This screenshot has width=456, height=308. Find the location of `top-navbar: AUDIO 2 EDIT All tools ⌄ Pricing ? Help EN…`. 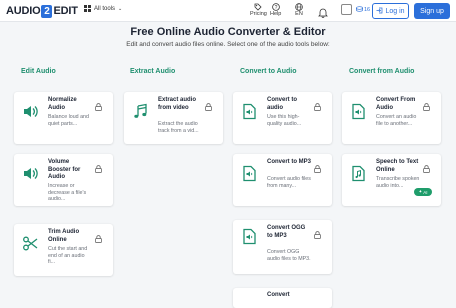

top-navbar: AUDIO 2 EDIT All tools ⌄ Pricing ? Help EN… is located at coordinates (228, 11).